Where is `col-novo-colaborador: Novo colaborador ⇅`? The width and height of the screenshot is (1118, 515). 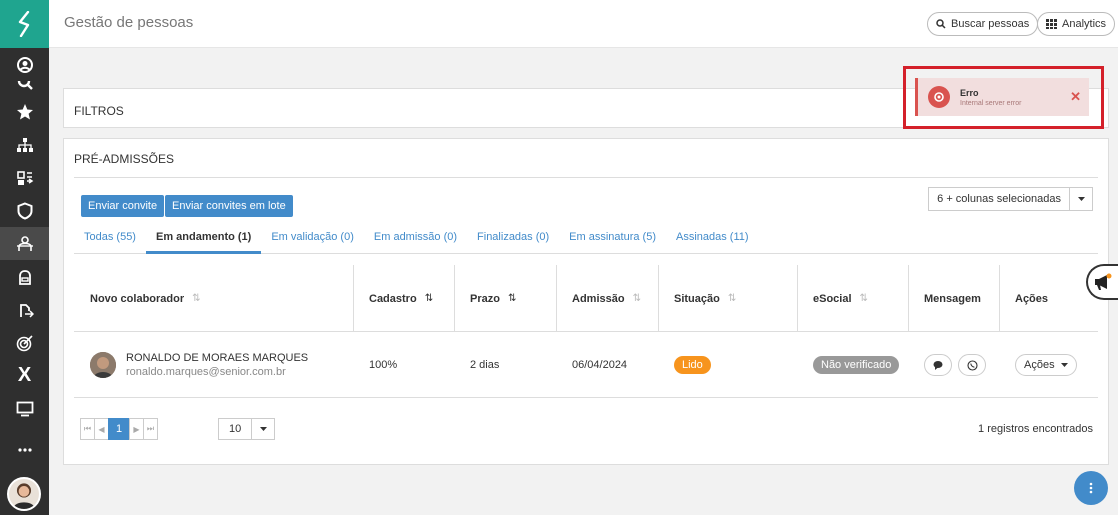
col-novo-colaborador: Novo colaborador ⇅ is located at coordinates (137, 298).